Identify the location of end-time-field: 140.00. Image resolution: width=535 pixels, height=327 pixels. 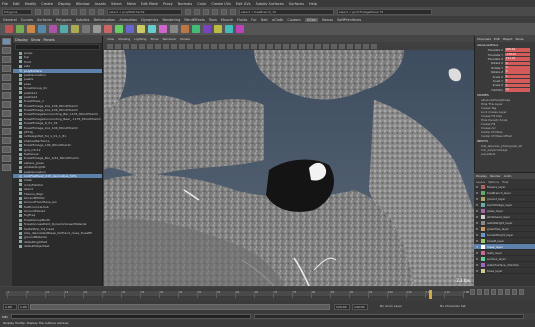
(360, 307).